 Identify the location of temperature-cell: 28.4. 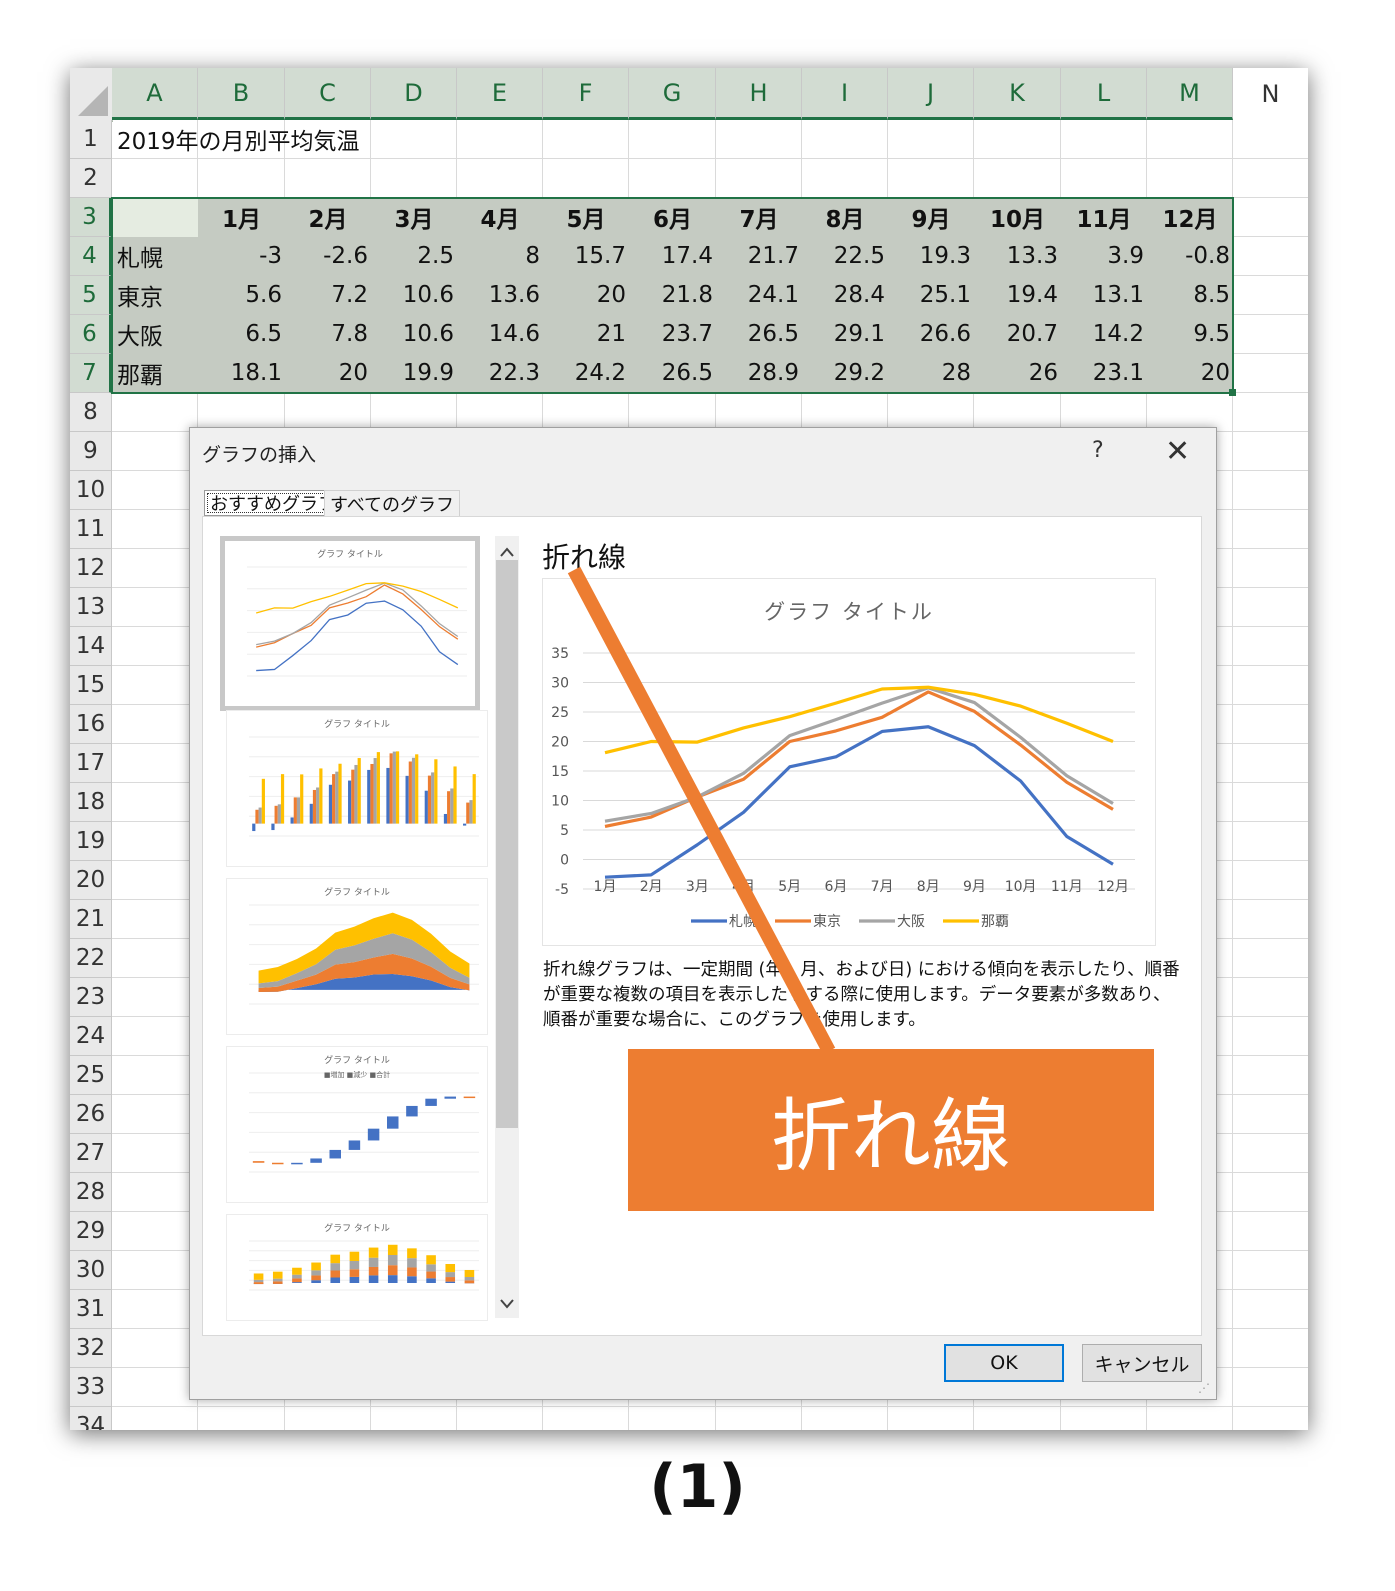
(845, 295).